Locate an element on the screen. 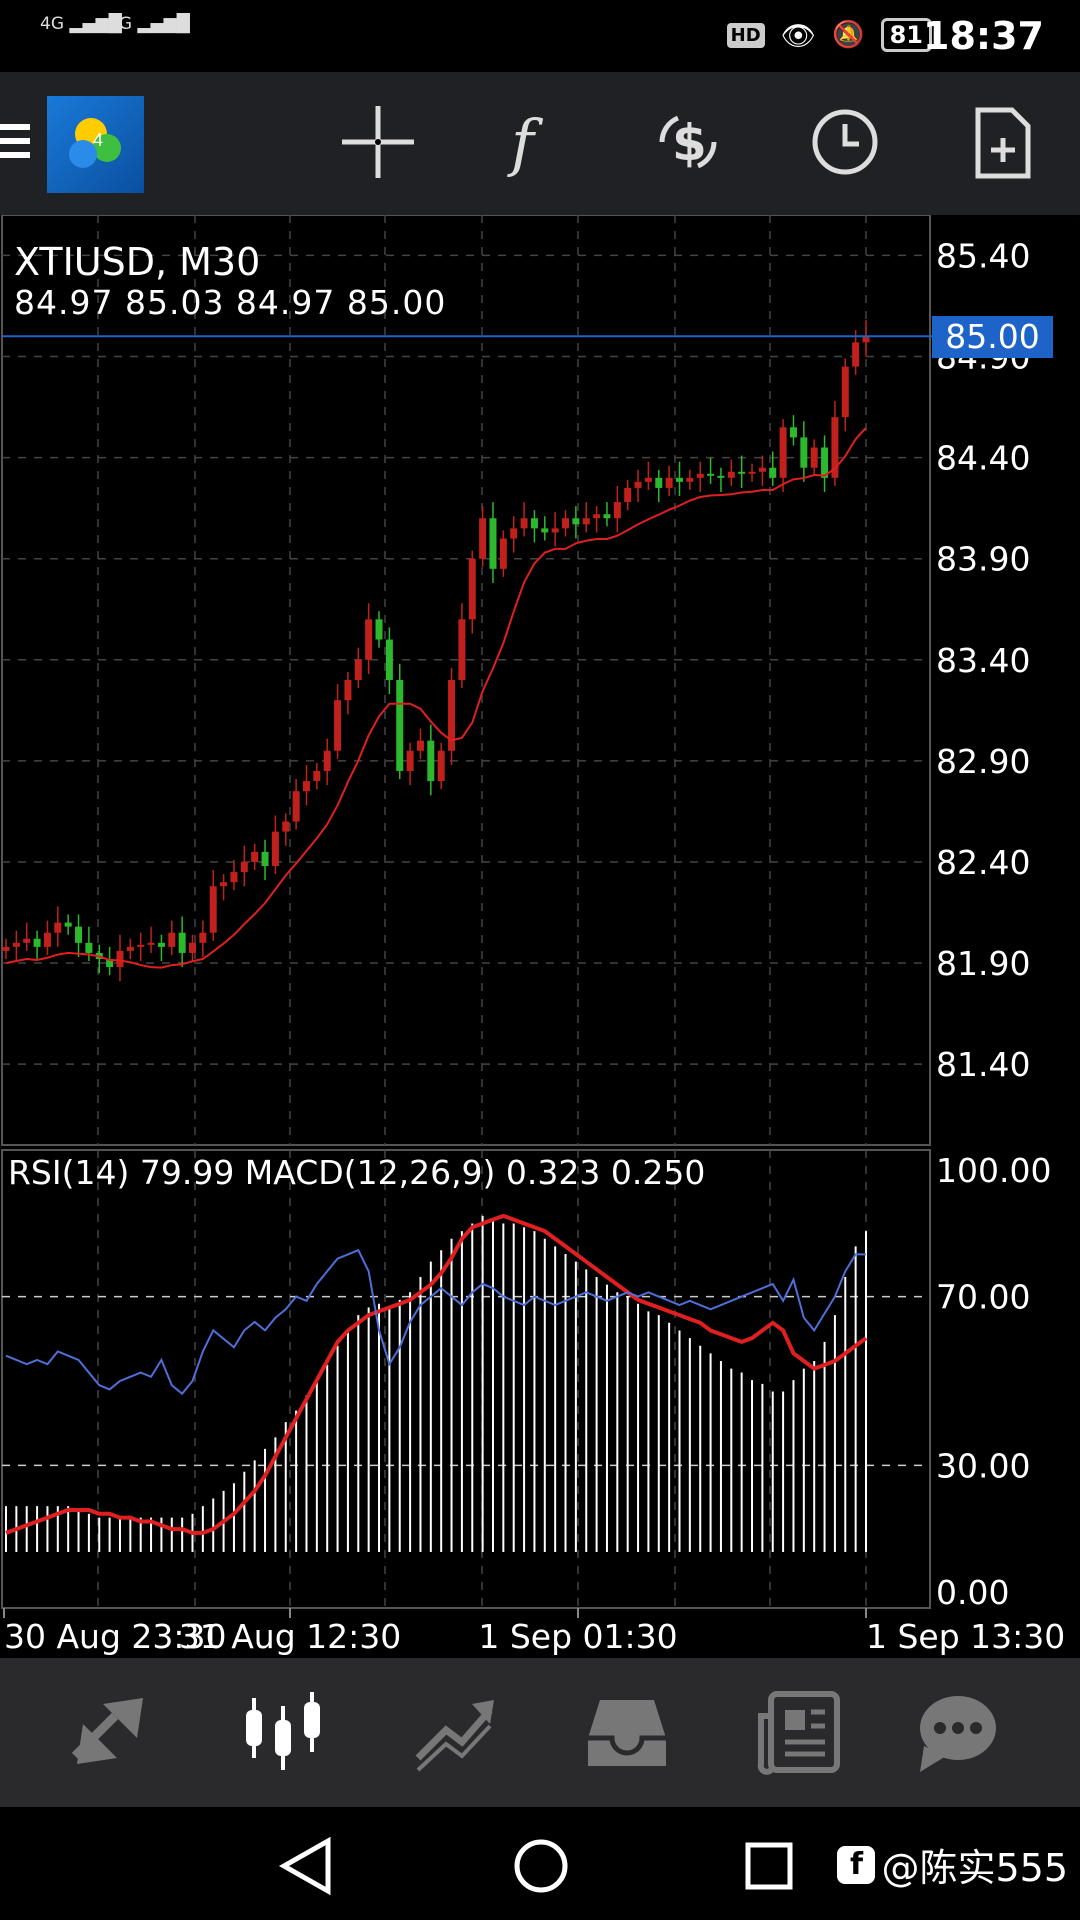  inbox-icon is located at coordinates (627, 1731).